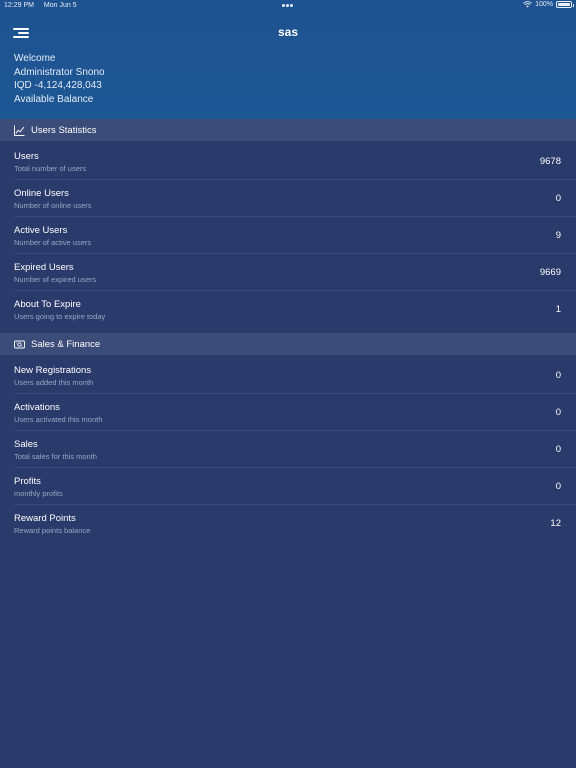 This screenshot has width=576, height=768. I want to click on row-subtitle: Reward points balance, so click(52, 530).